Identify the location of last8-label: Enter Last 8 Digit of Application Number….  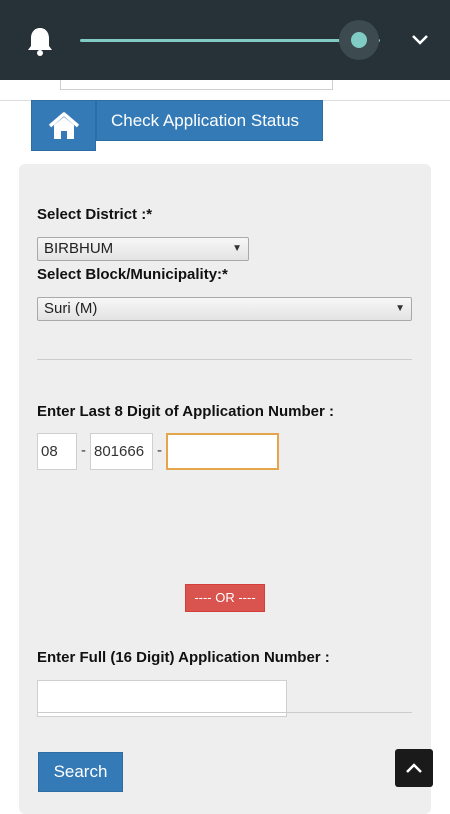
(185, 411).